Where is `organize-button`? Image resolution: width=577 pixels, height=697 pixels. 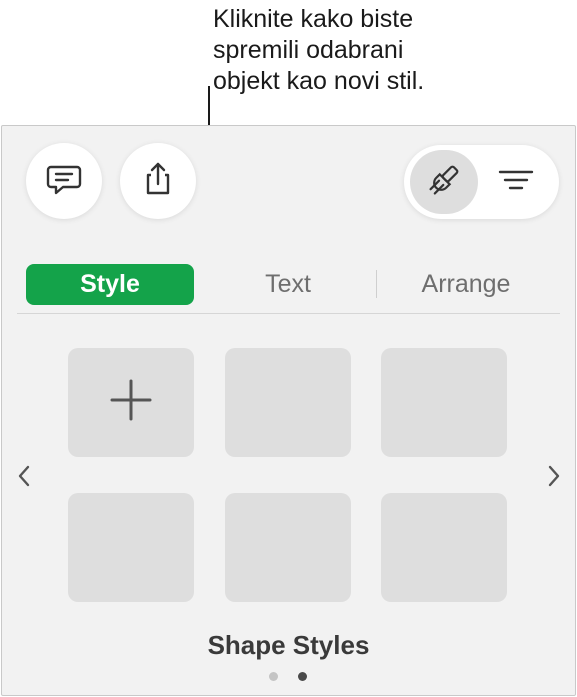
organize-button is located at coordinates (516, 182).